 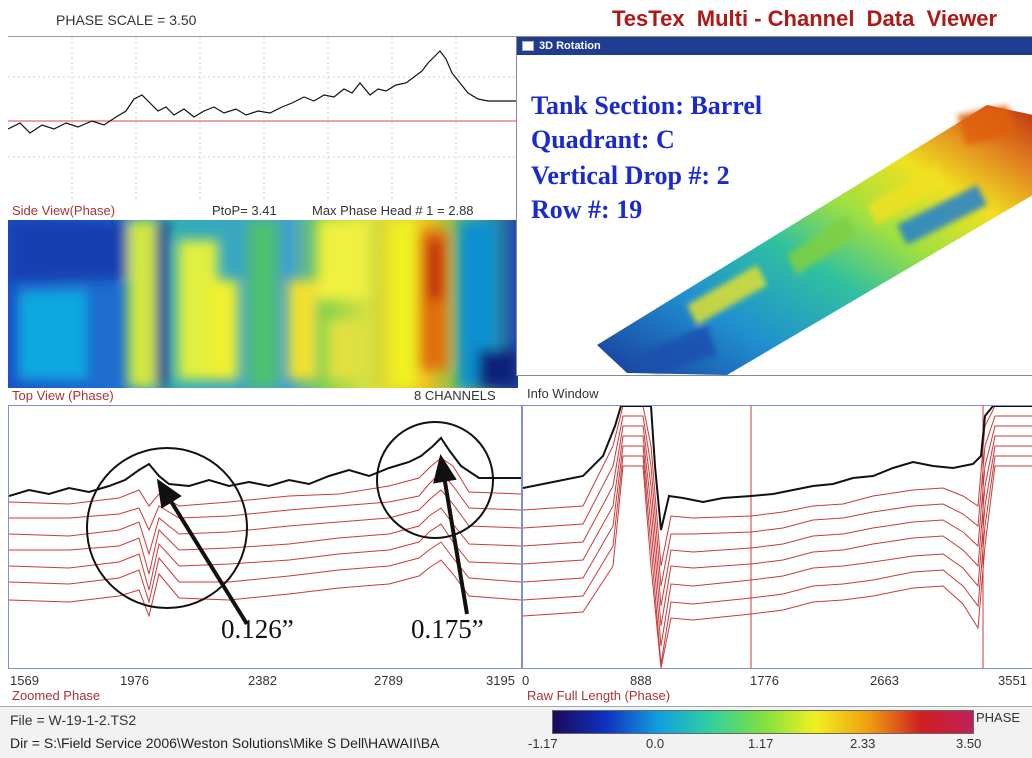 What do you see at coordinates (543, 743) in the screenshot?
I see `colorbar-tick: -1.17` at bounding box center [543, 743].